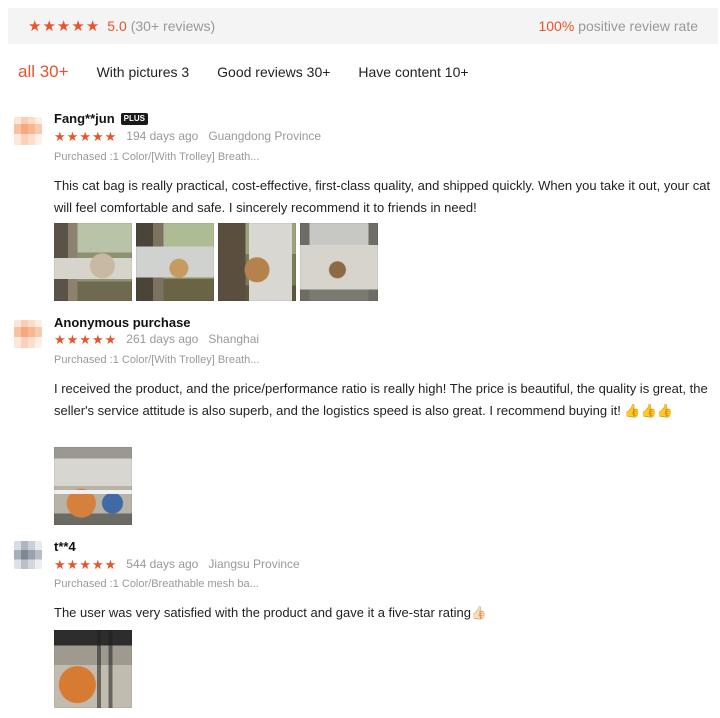 This screenshot has width=720, height=718. I want to click on reviewer-name-text: Fang**jun, so click(84, 118).